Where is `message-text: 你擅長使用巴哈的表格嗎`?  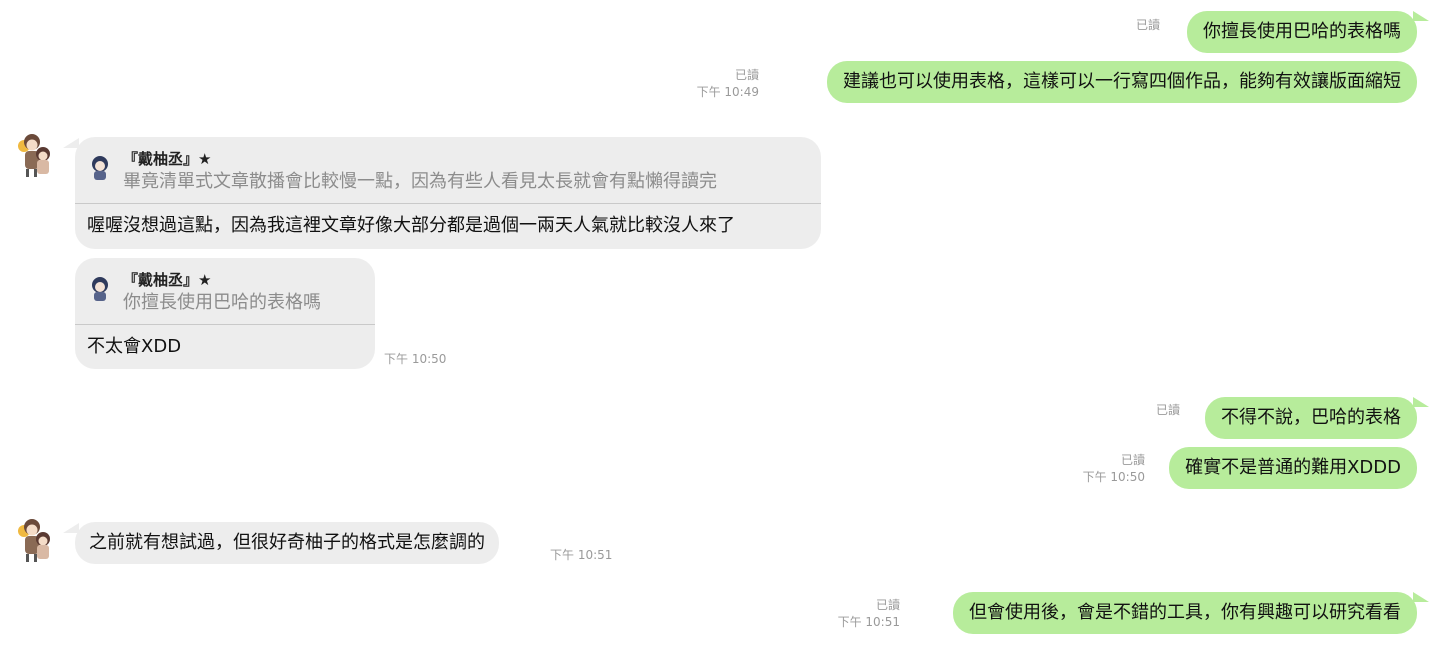
message-text: 你擅長使用巴哈的表格嗎 is located at coordinates (1302, 31).